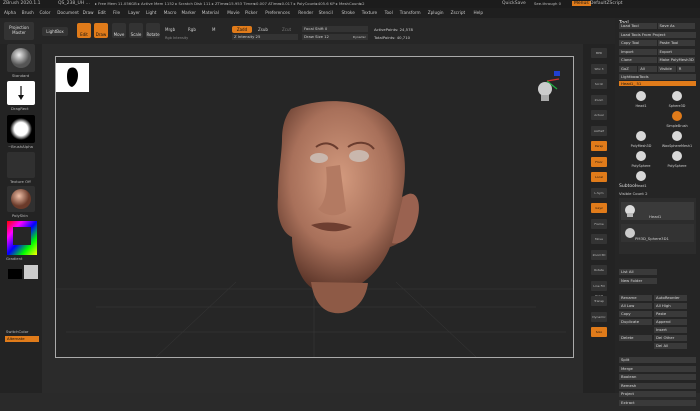  What do you see at coordinates (599, 53) in the screenshot?
I see `shelf-bpr-button: BPR` at bounding box center [599, 53].